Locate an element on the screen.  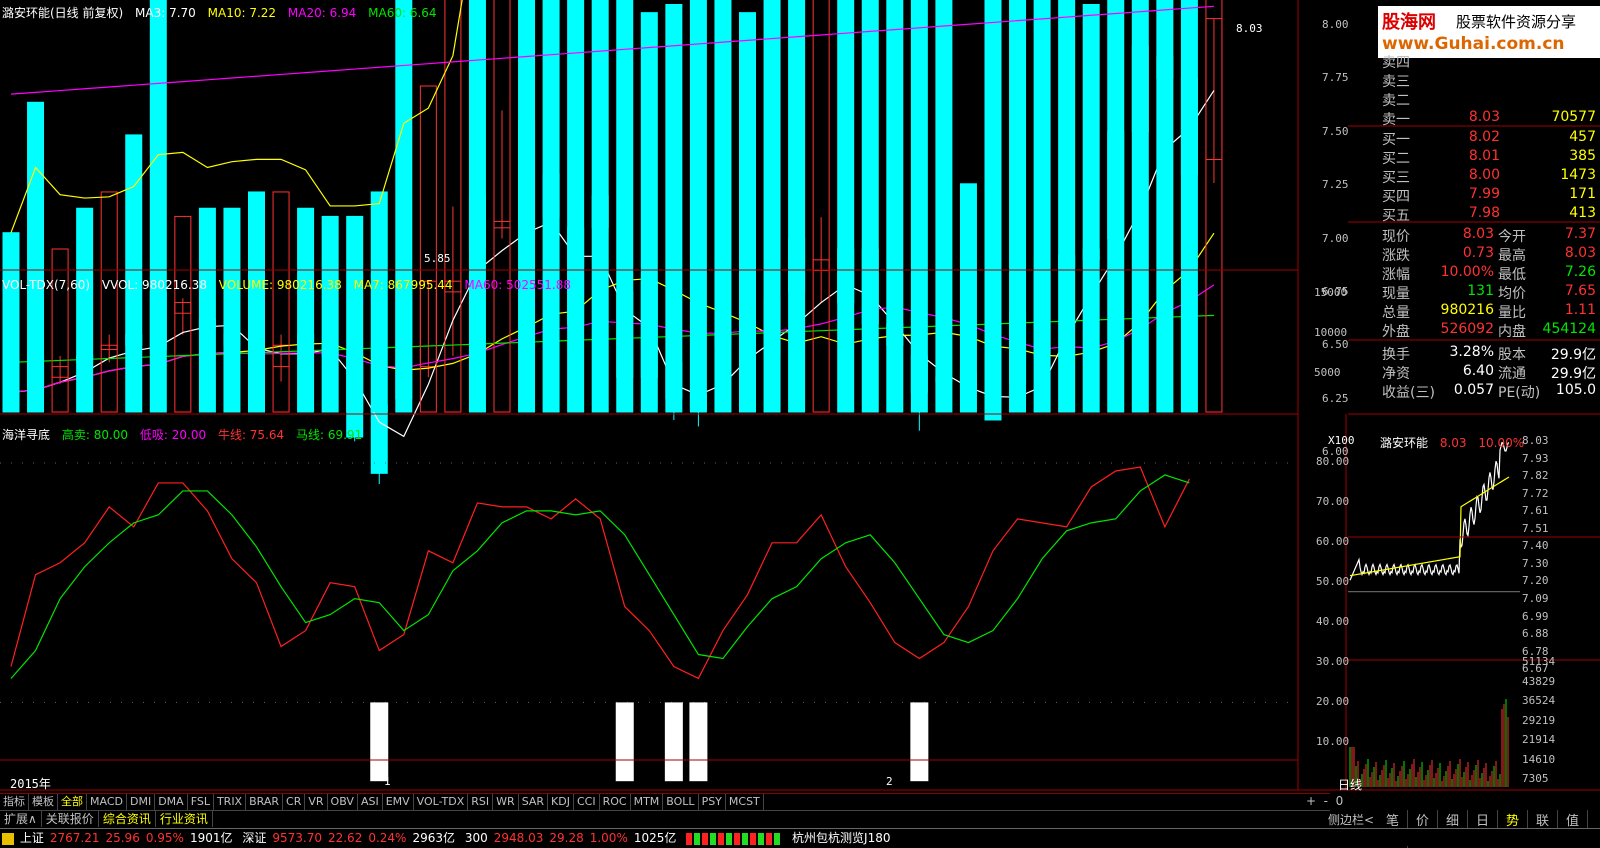
indicator-tab: 模板 is located at coordinates (43, 802).